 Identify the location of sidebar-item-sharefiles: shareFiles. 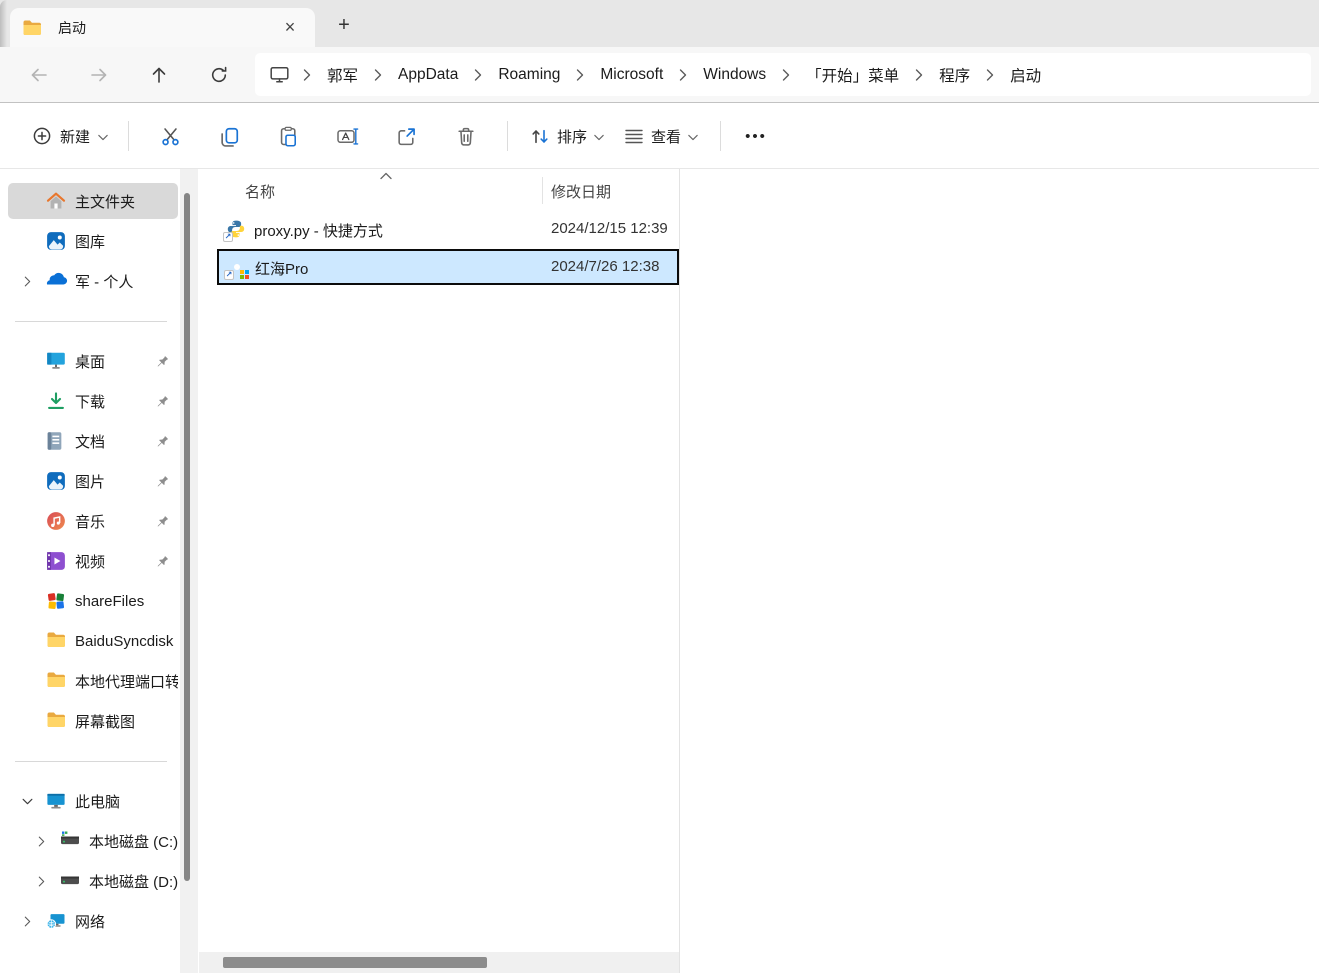
(93, 601).